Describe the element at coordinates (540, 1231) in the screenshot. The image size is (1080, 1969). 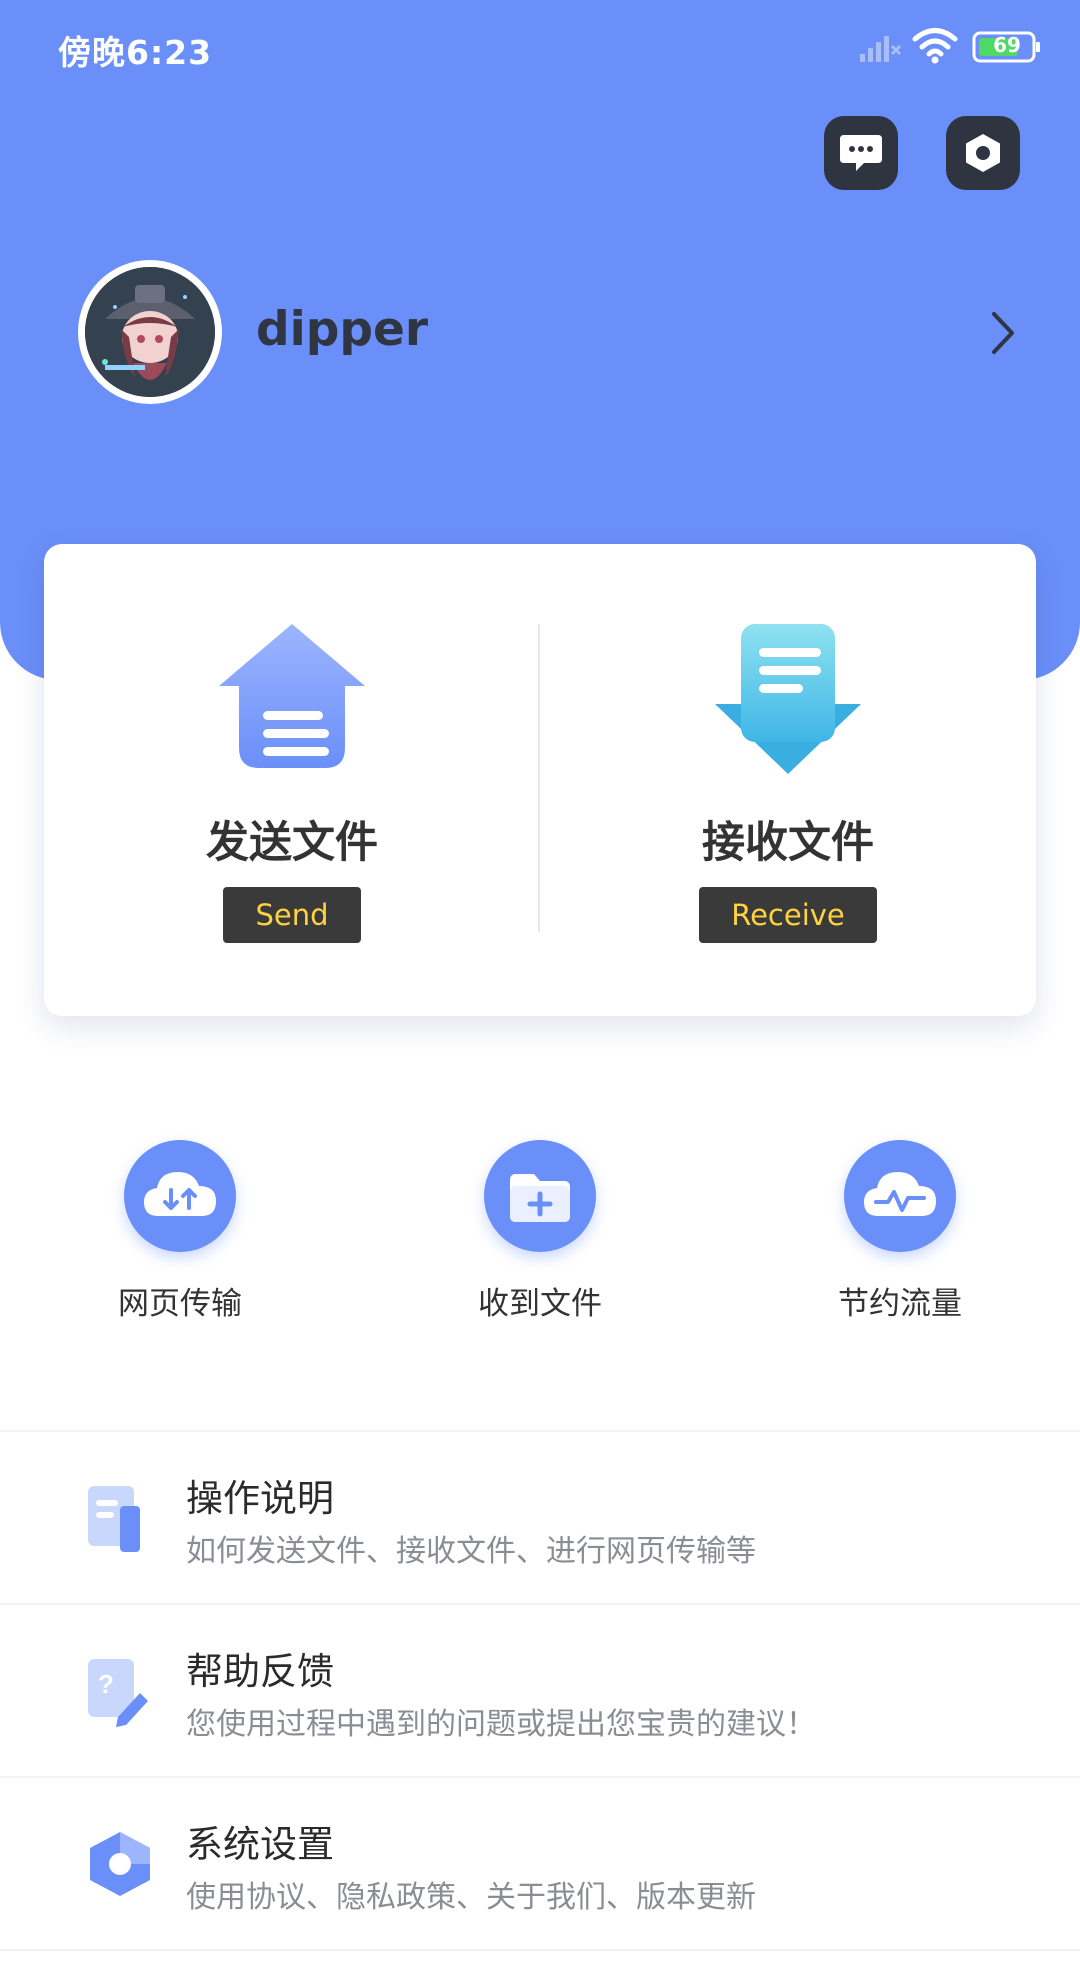
I see `quick-received-files: 收到文件` at that location.